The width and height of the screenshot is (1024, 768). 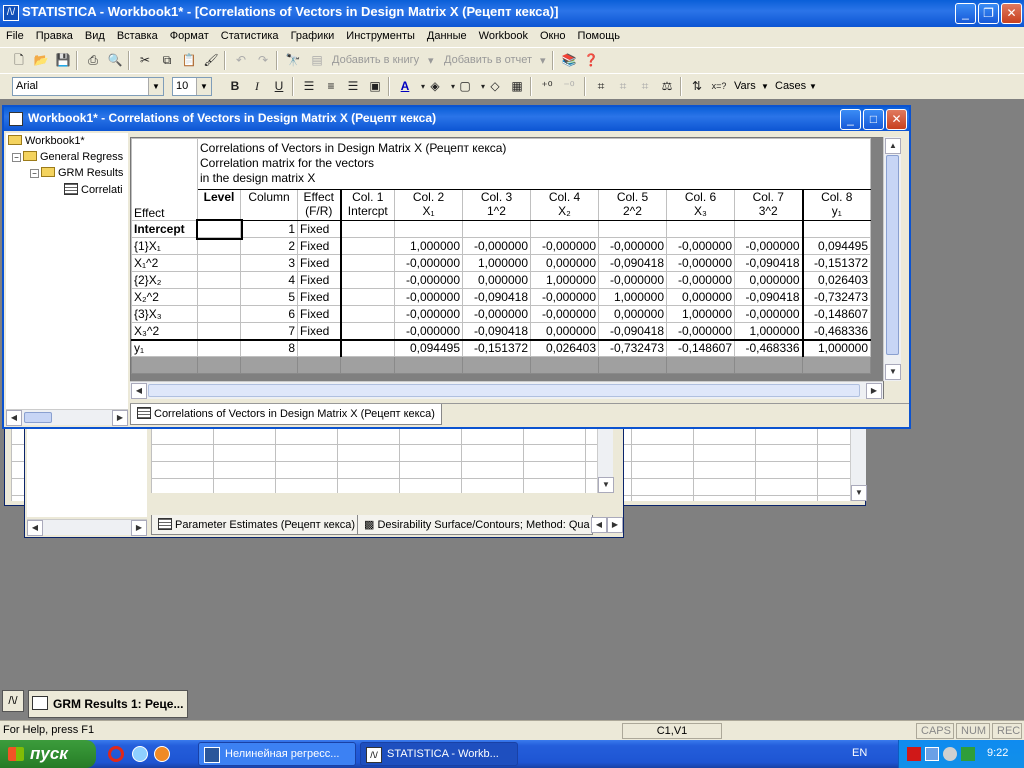 I want to click on row-header-effect: y₁, so click(x=164, y=347).